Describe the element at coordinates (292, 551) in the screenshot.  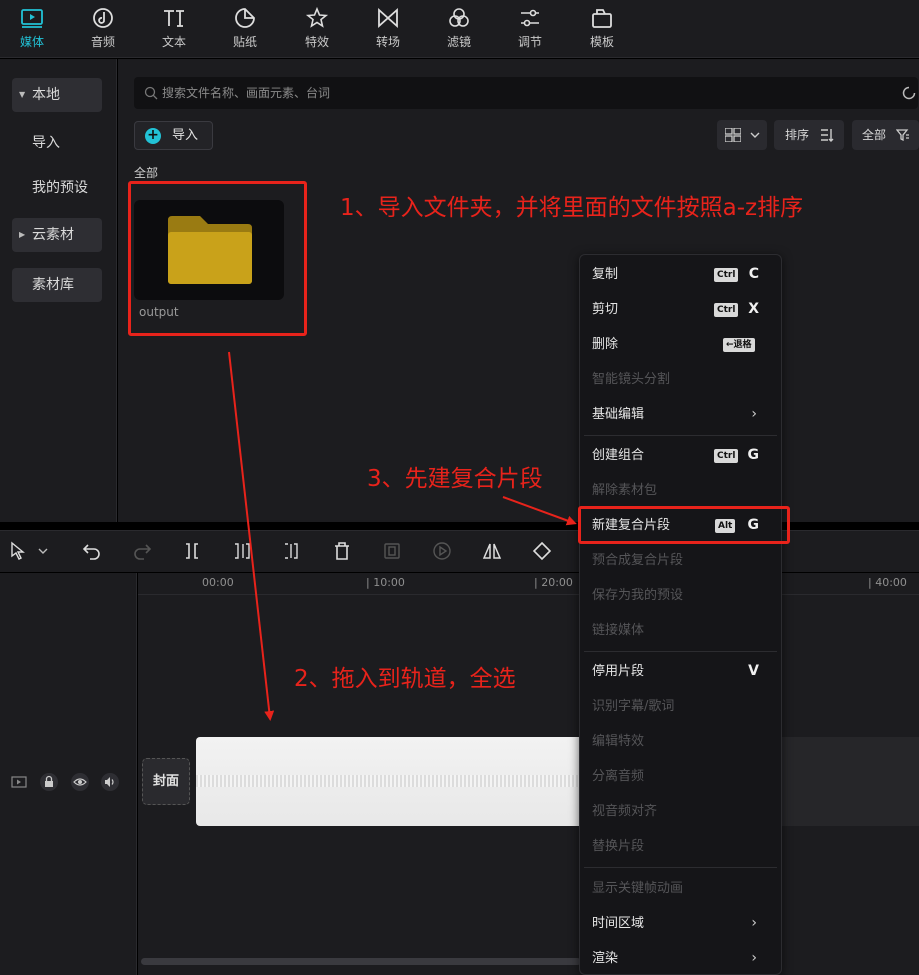
I see `split-right-icon` at that location.